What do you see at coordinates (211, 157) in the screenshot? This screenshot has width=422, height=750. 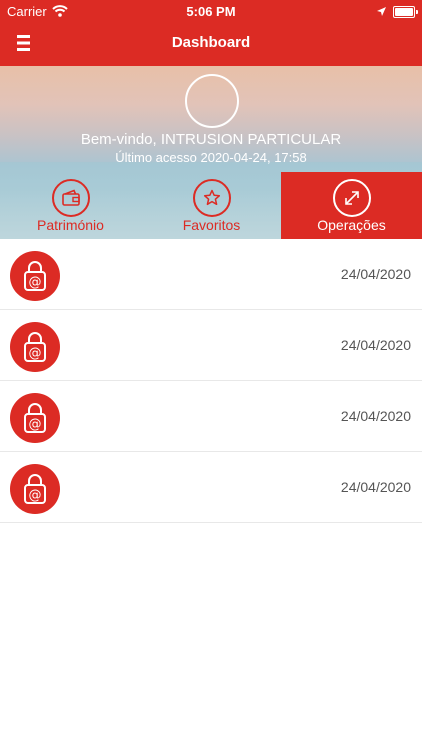 I see `last-access-text: Último acesso 2020-04-24, 17:58` at bounding box center [211, 157].